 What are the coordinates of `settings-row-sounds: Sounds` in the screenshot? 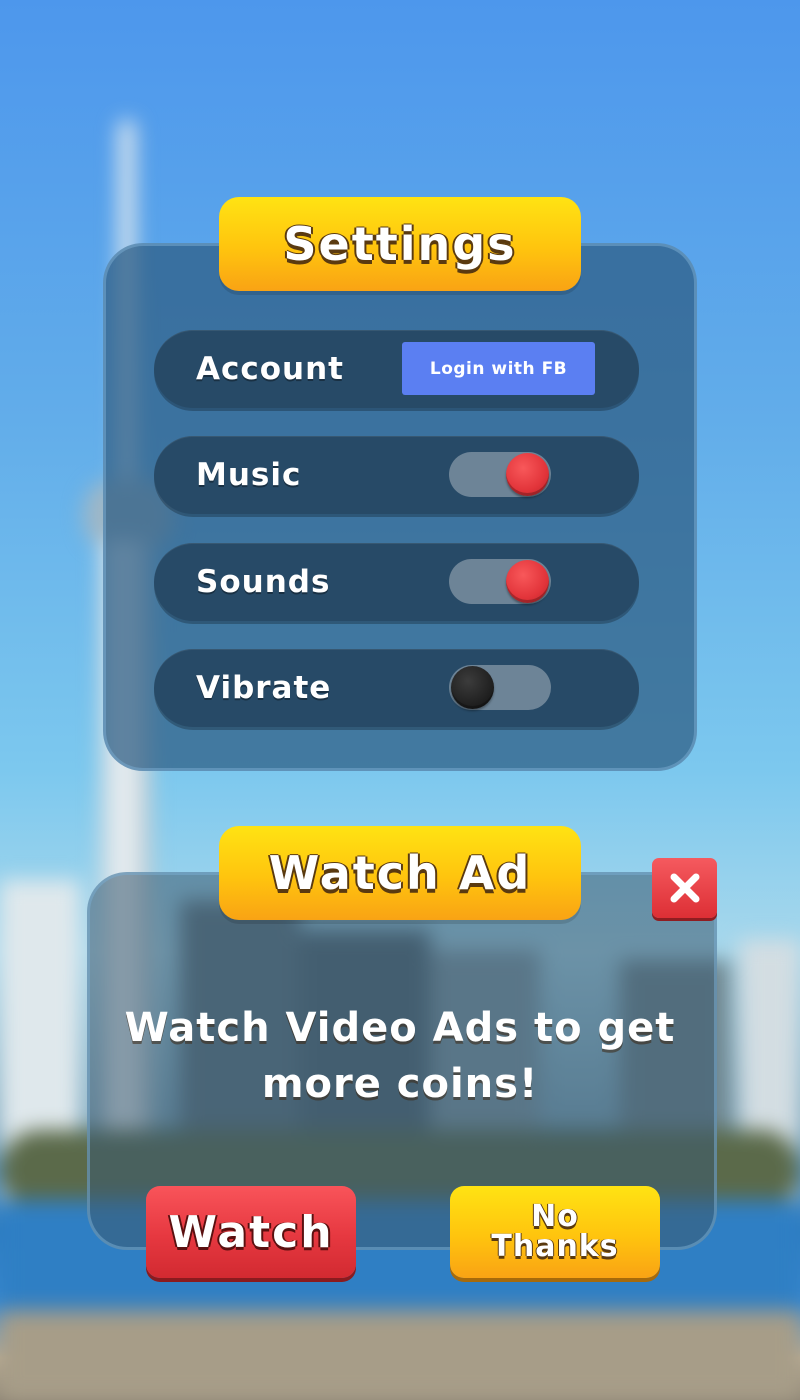 It's located at (396, 582).